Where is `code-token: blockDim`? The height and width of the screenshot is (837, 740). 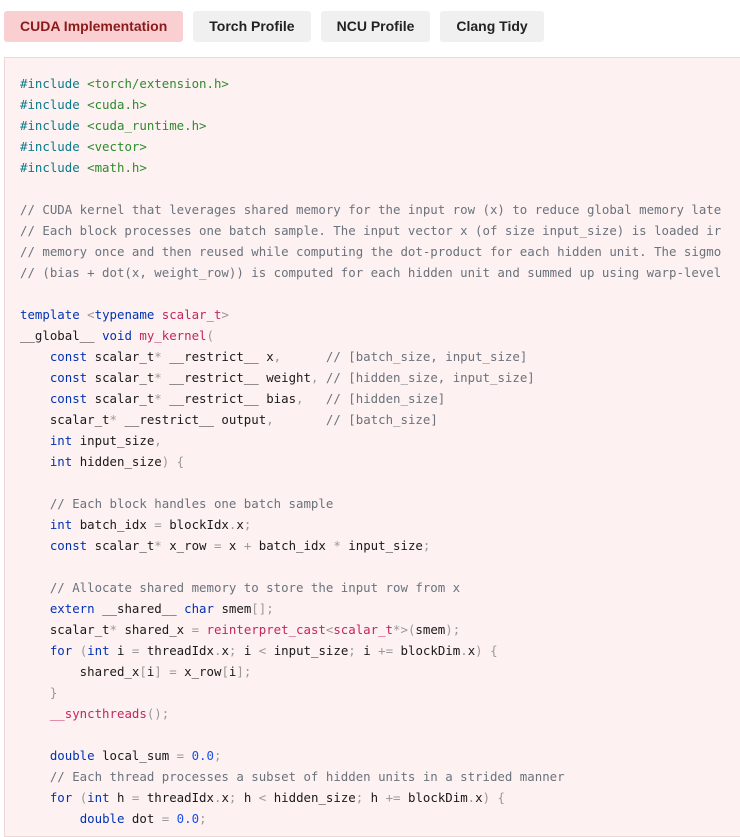
code-token: blockDim is located at coordinates (430, 650).